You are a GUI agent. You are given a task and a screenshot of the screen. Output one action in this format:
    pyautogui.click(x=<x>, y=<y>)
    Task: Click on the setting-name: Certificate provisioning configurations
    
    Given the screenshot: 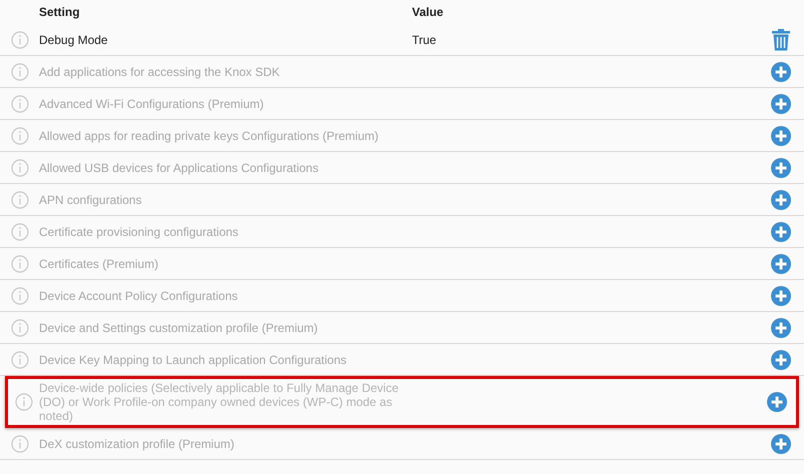 What is the action you would take?
    pyautogui.click(x=139, y=232)
    